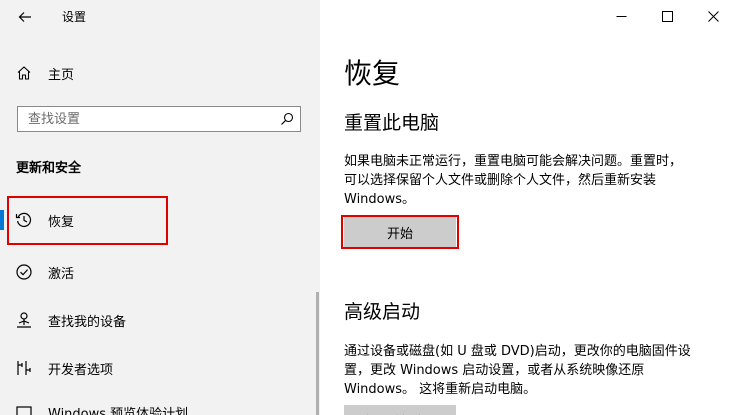  I want to click on app-title: 设置, so click(74, 17).